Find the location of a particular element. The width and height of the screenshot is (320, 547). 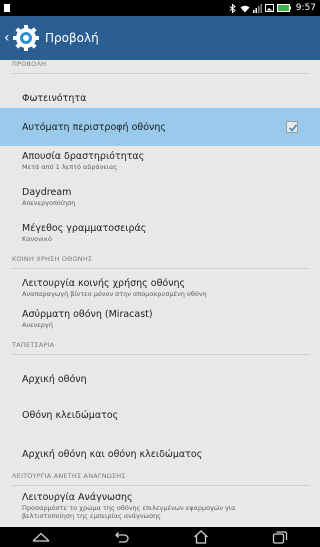

bluetooth-icon is located at coordinates (232, 8).